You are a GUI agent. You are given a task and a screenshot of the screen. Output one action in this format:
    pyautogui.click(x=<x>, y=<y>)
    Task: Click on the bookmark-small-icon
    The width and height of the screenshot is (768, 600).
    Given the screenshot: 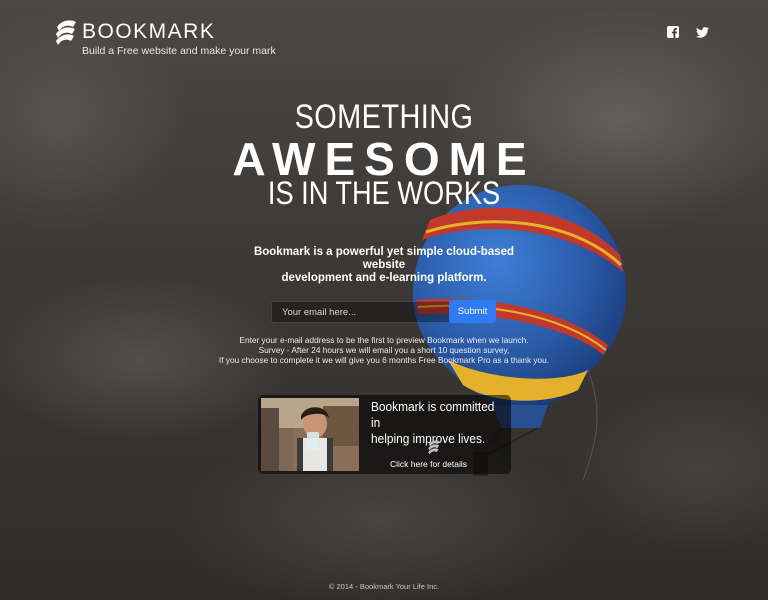 What is the action you would take?
    pyautogui.click(x=434, y=447)
    